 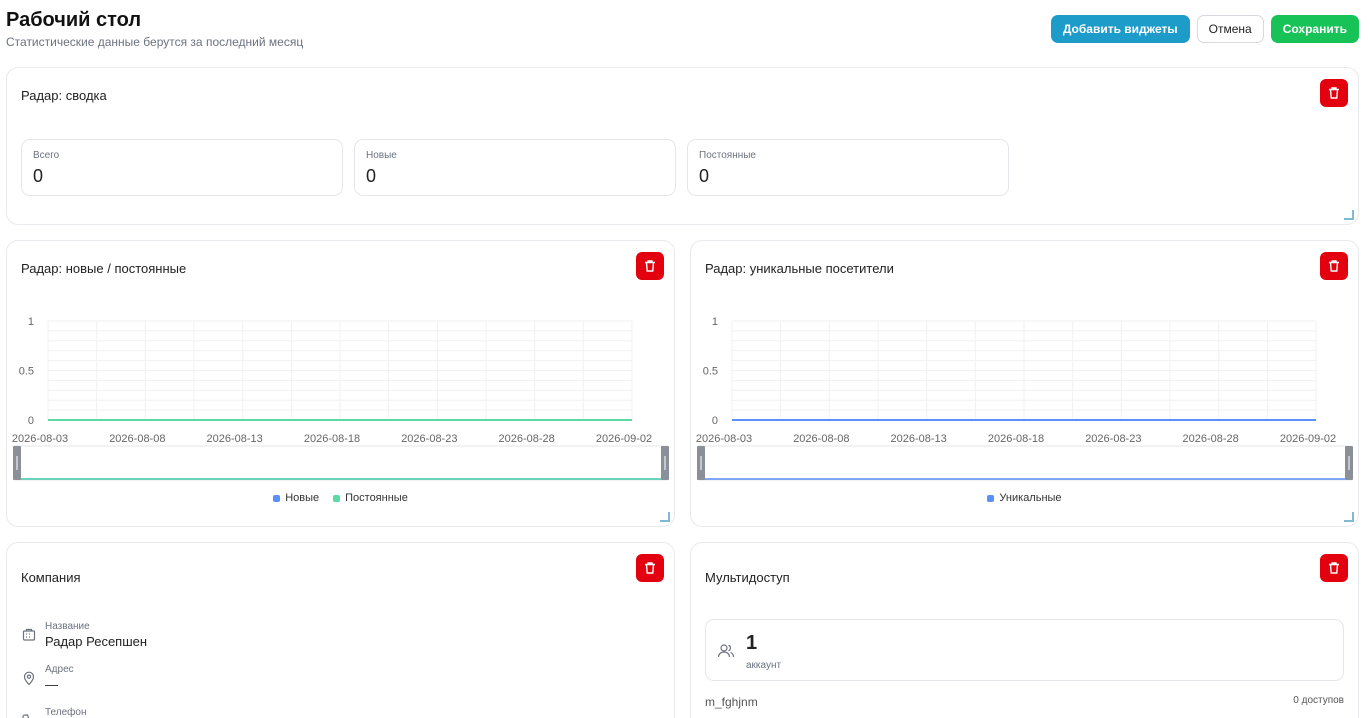 What do you see at coordinates (1024, 702) in the screenshot?
I see `account-row: m_fghjnm 0 доступов` at bounding box center [1024, 702].